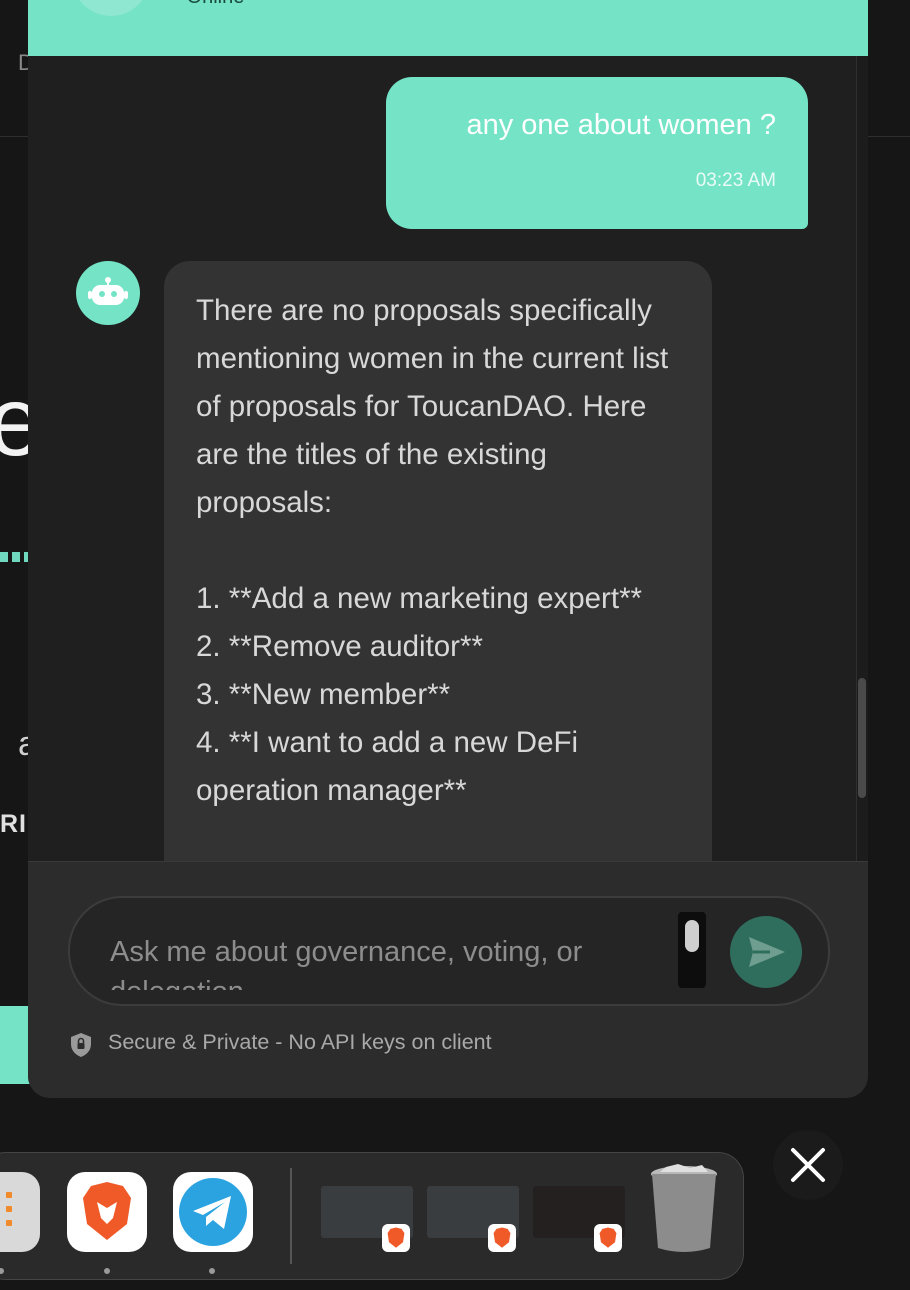  What do you see at coordinates (111, 8) in the screenshot?
I see `header-avatar` at bounding box center [111, 8].